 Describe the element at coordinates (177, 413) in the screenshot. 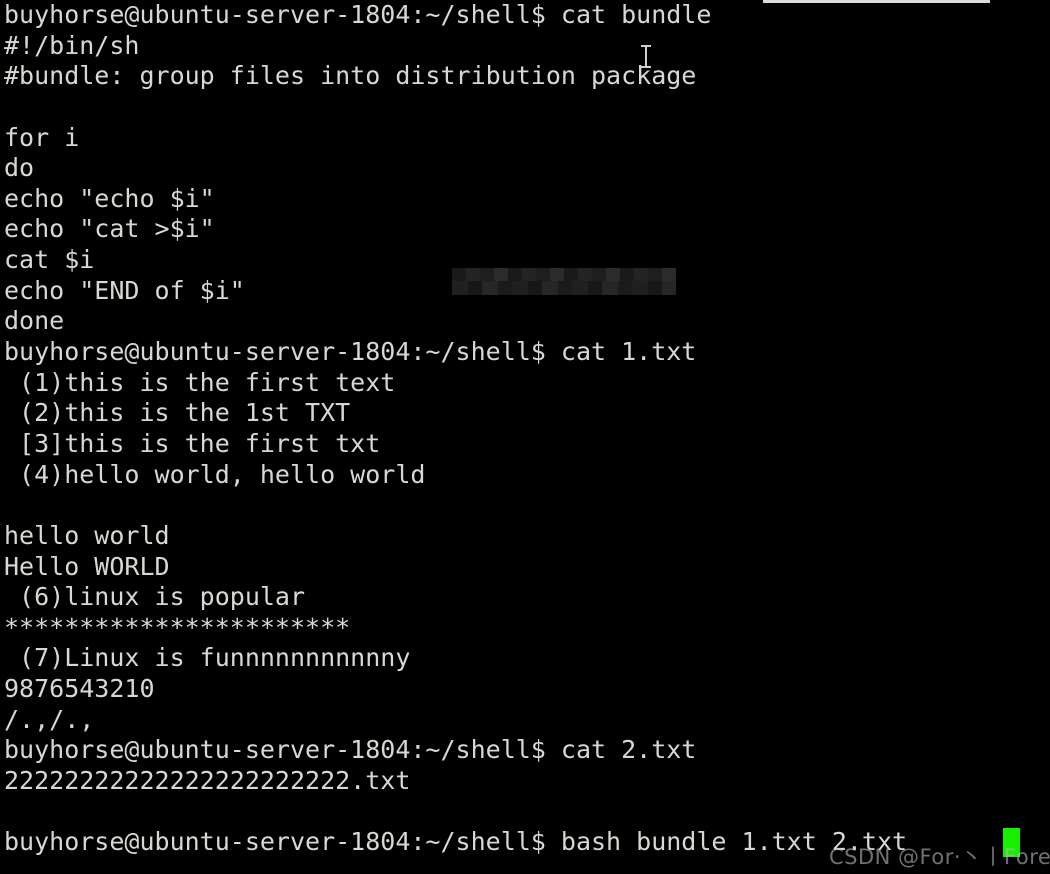

I see `terminal-line: (2)this is the 1st TXT` at that location.